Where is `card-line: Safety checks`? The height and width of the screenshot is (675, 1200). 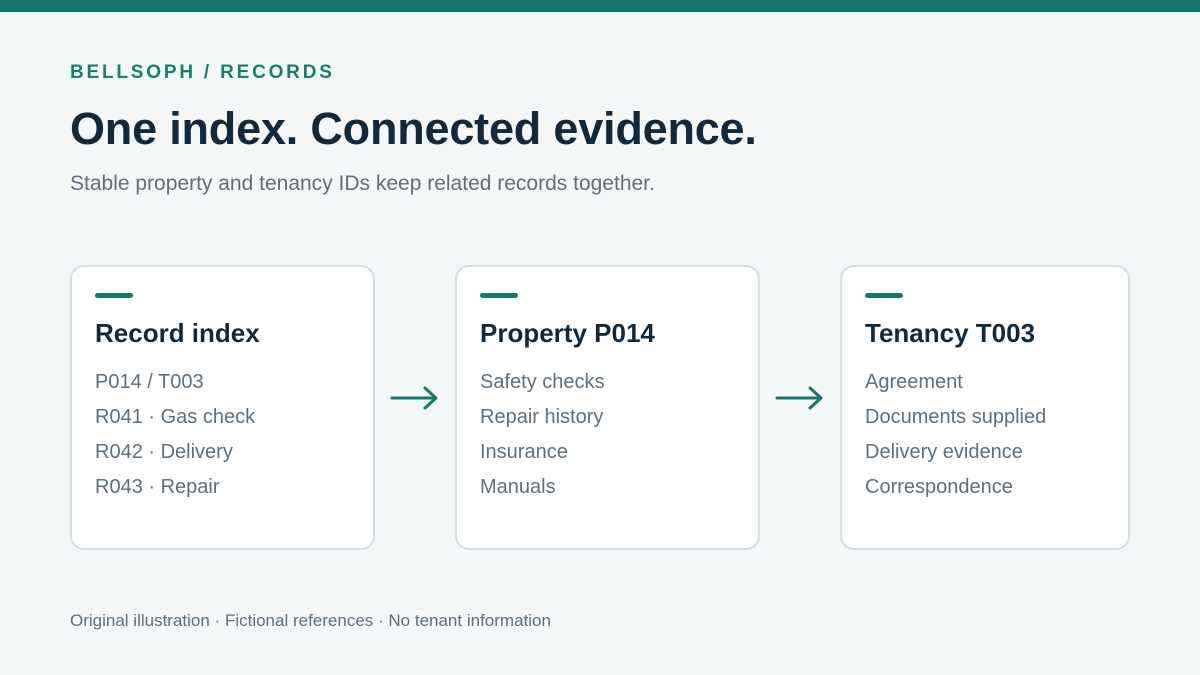 card-line: Safety checks is located at coordinates (542, 382).